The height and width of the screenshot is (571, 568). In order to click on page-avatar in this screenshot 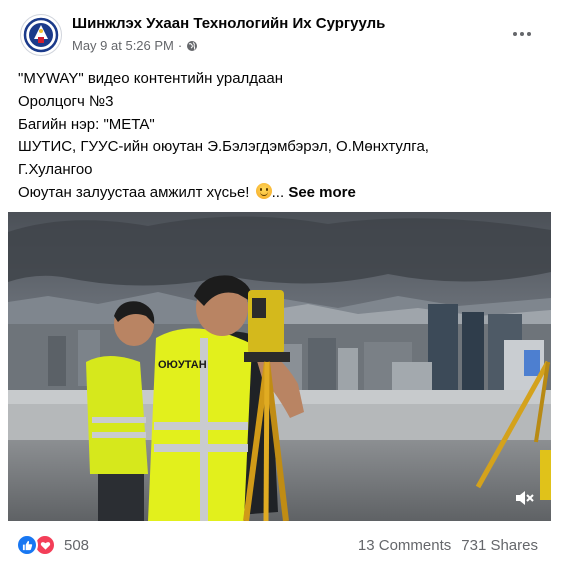, I will do `click(41, 35)`.